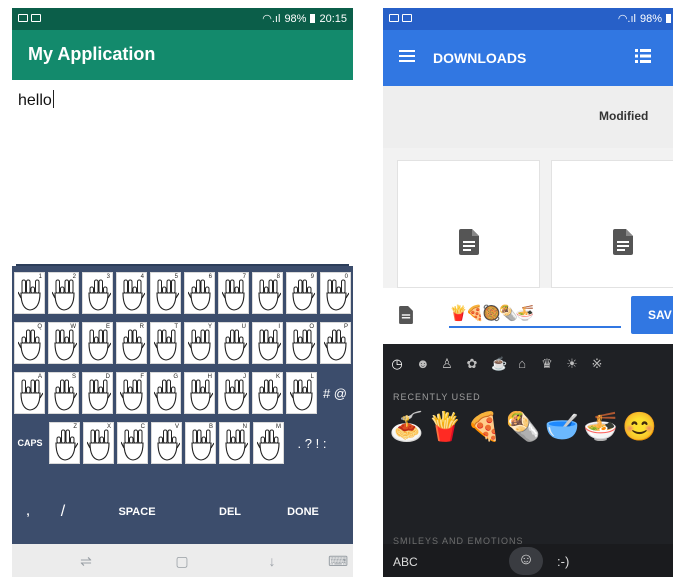 The image size is (673, 577). I want to click on app-title: My Application, so click(92, 54).